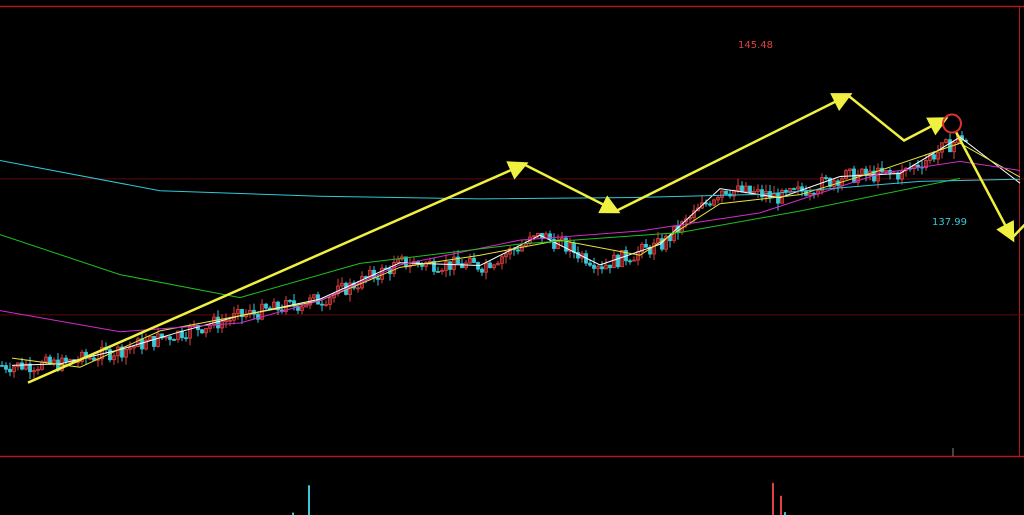 The width and height of the screenshot is (1024, 515). Describe the element at coordinates (949, 222) in the screenshot. I see `low-price-label: 137.99` at that location.